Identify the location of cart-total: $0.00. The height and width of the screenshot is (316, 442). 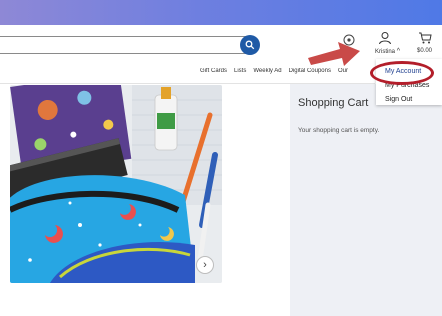
(424, 51).